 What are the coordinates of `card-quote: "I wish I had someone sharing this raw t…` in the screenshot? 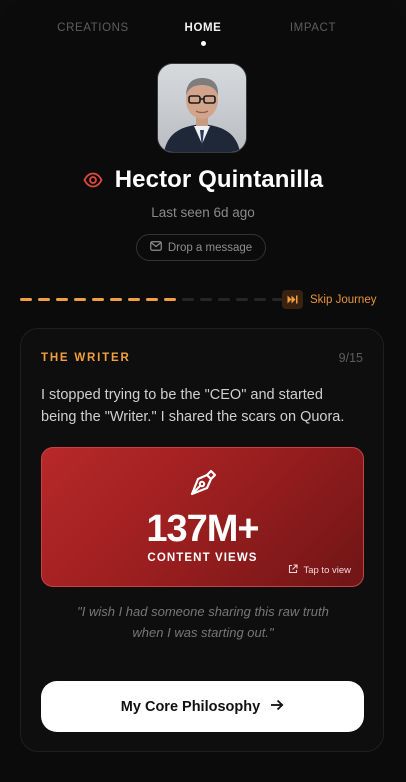 It's located at (203, 622).